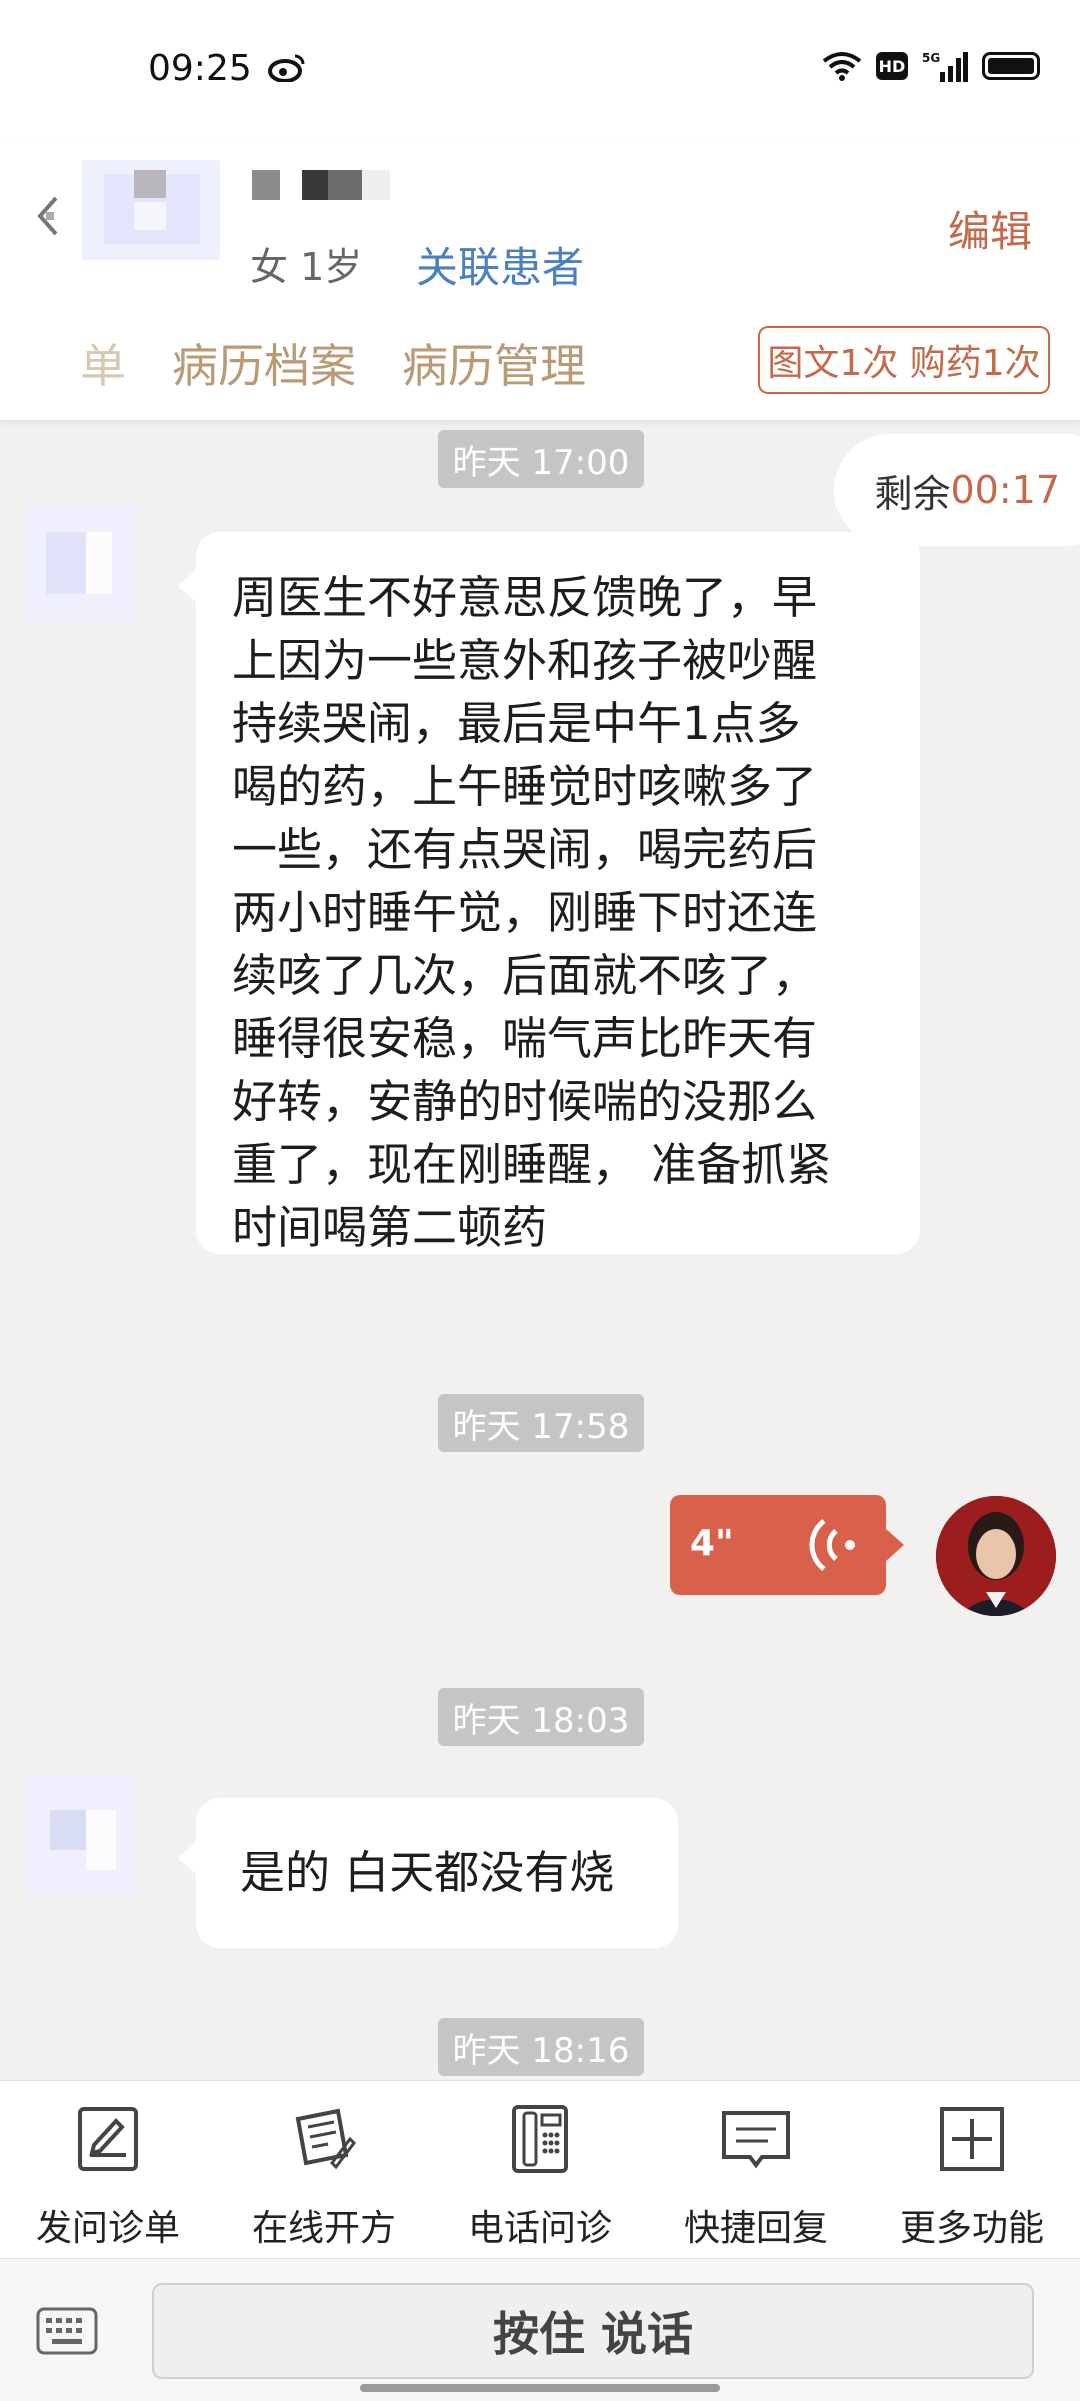  I want to click on doctor-photo, so click(996, 1556).